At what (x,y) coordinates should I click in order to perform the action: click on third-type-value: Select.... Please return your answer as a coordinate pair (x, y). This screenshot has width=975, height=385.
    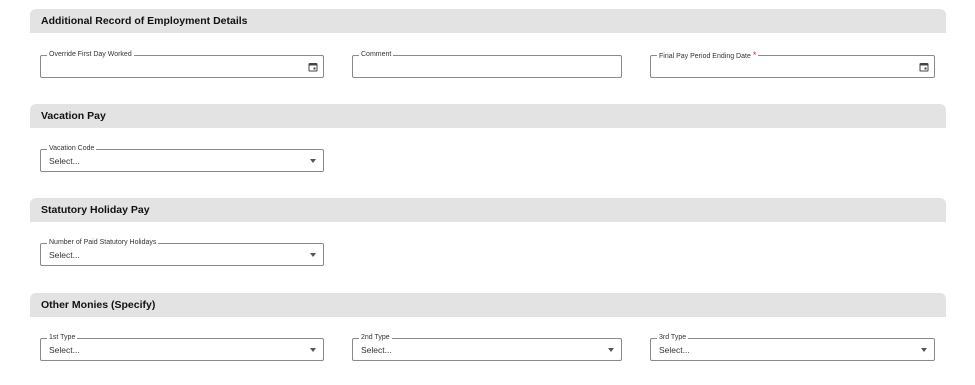
    Looking at the image, I should click on (674, 350).